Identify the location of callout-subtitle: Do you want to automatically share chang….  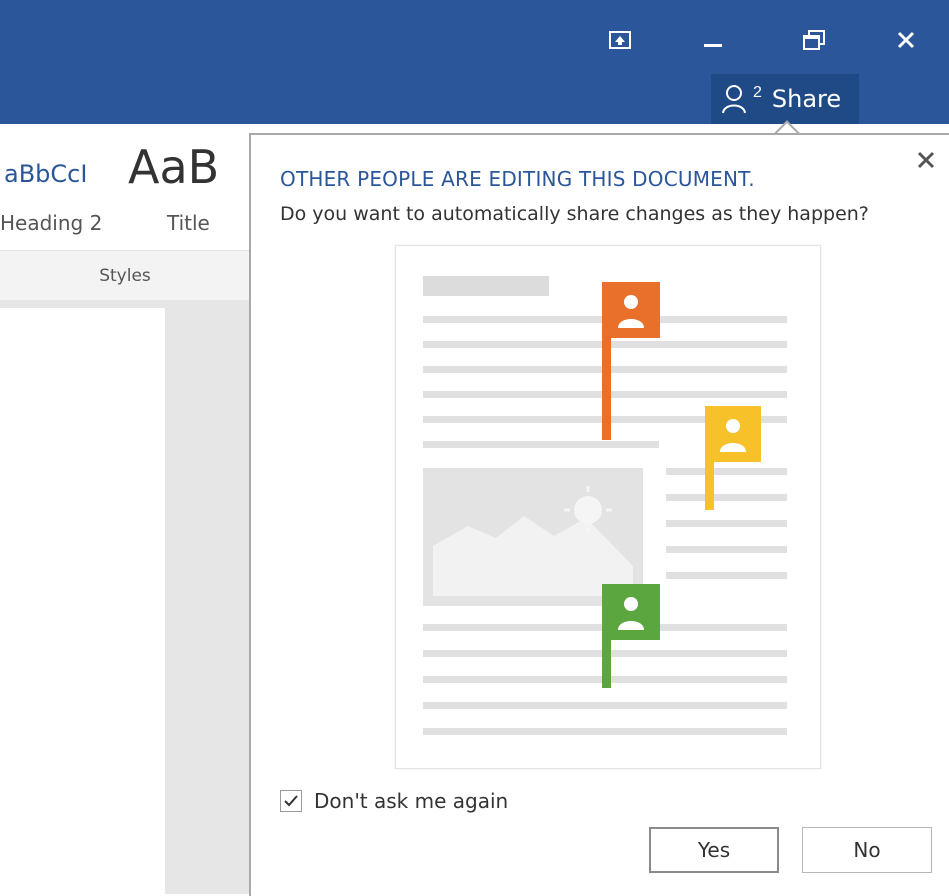
(574, 214).